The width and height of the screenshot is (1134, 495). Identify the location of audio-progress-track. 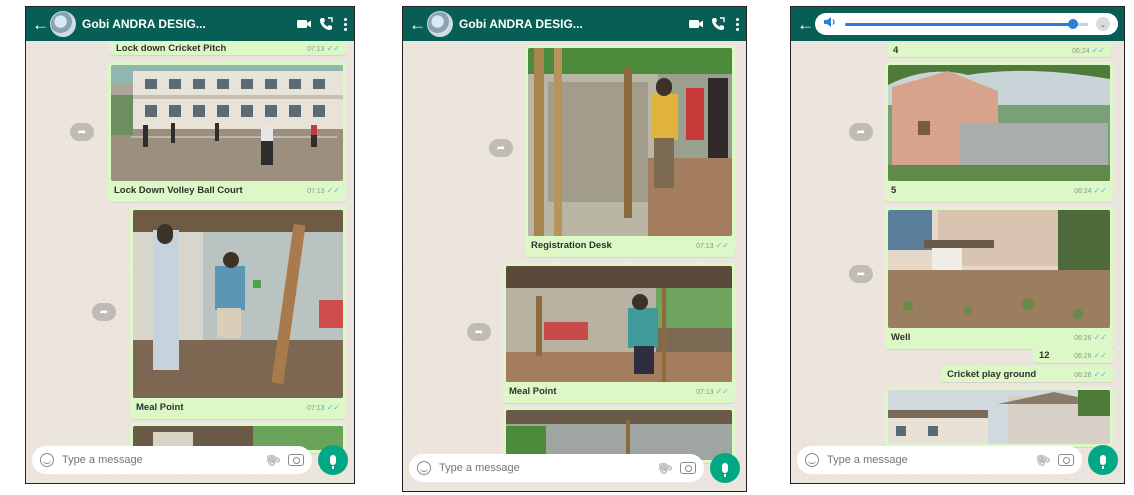
(966, 23).